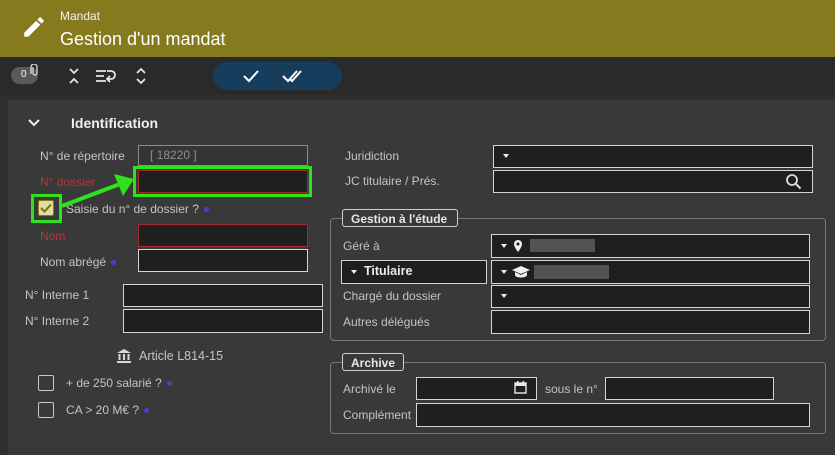 The height and width of the screenshot is (455, 835). Describe the element at coordinates (373, 362) in the screenshot. I see `archive-legend: Archive` at that location.